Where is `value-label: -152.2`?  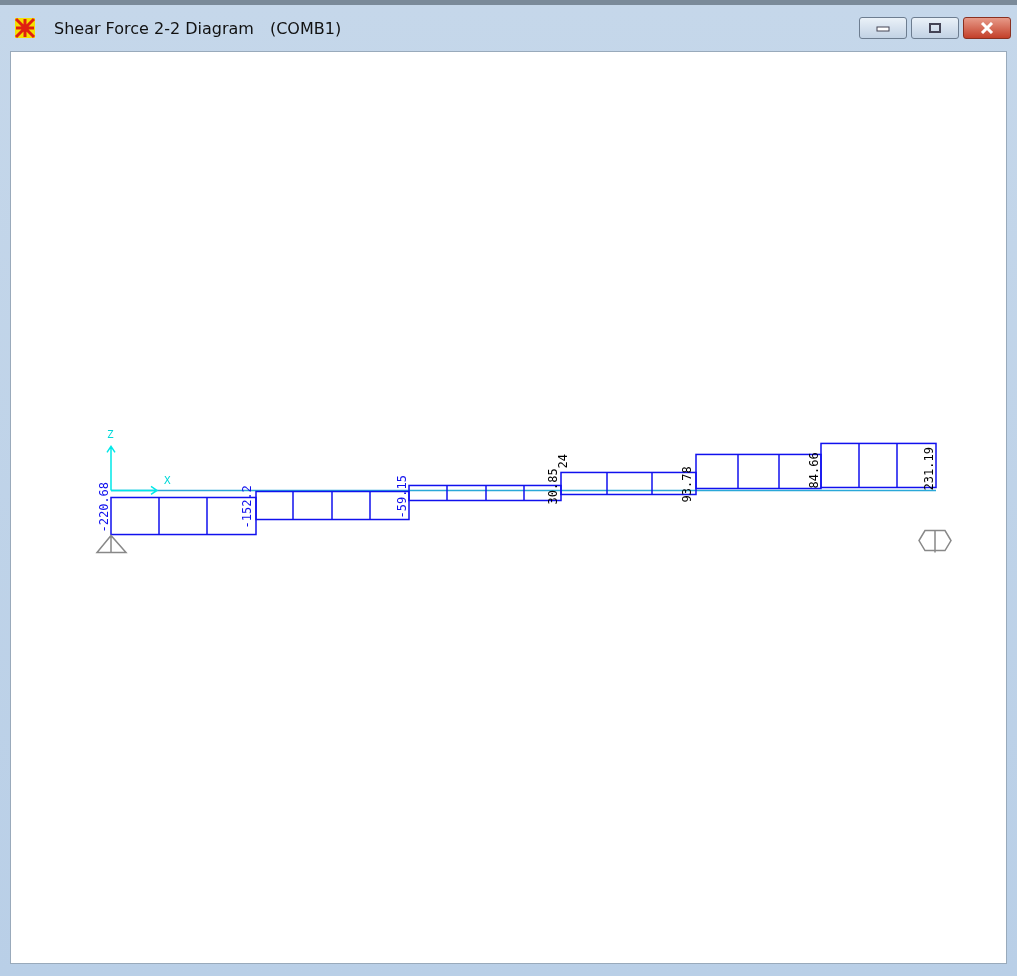
value-label: -152.2 is located at coordinates (247, 507).